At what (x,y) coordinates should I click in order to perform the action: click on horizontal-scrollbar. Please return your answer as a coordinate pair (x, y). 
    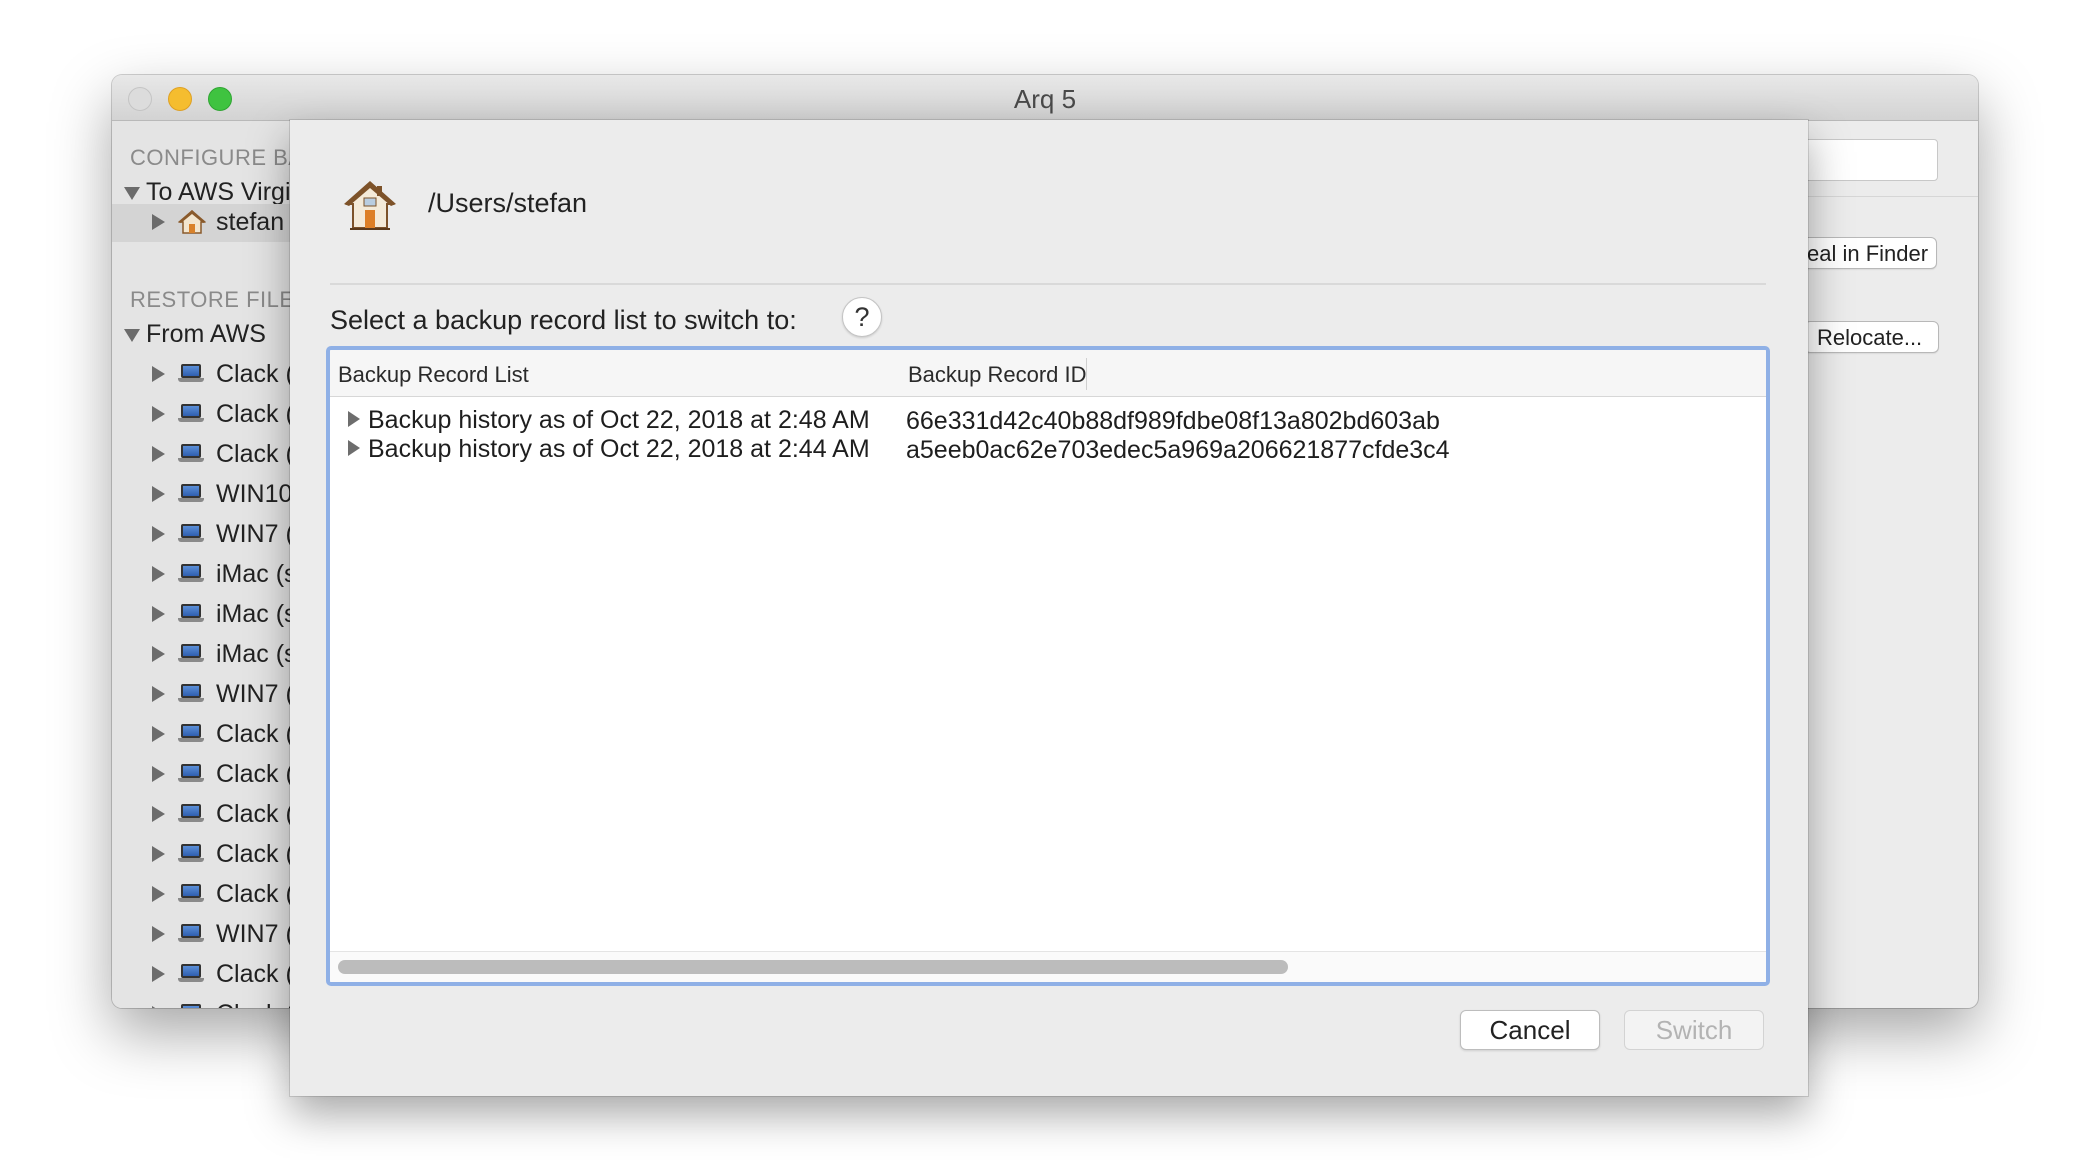
    Looking at the image, I should click on (1048, 966).